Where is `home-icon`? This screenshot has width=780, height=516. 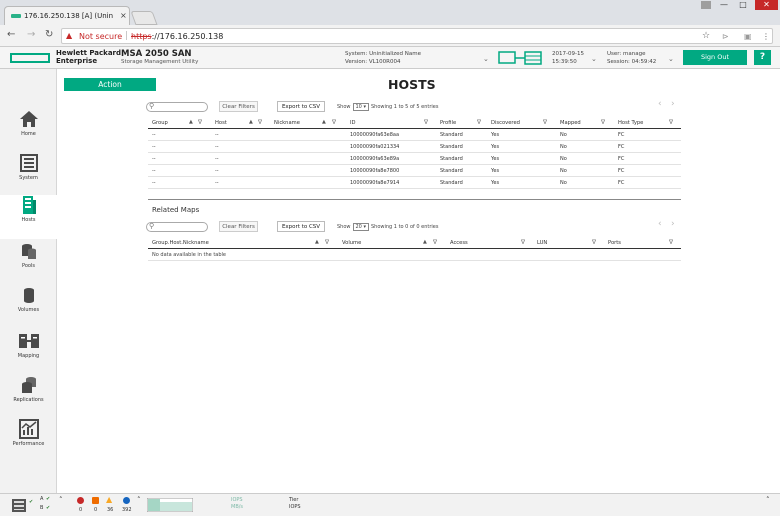 home-icon is located at coordinates (28, 119).